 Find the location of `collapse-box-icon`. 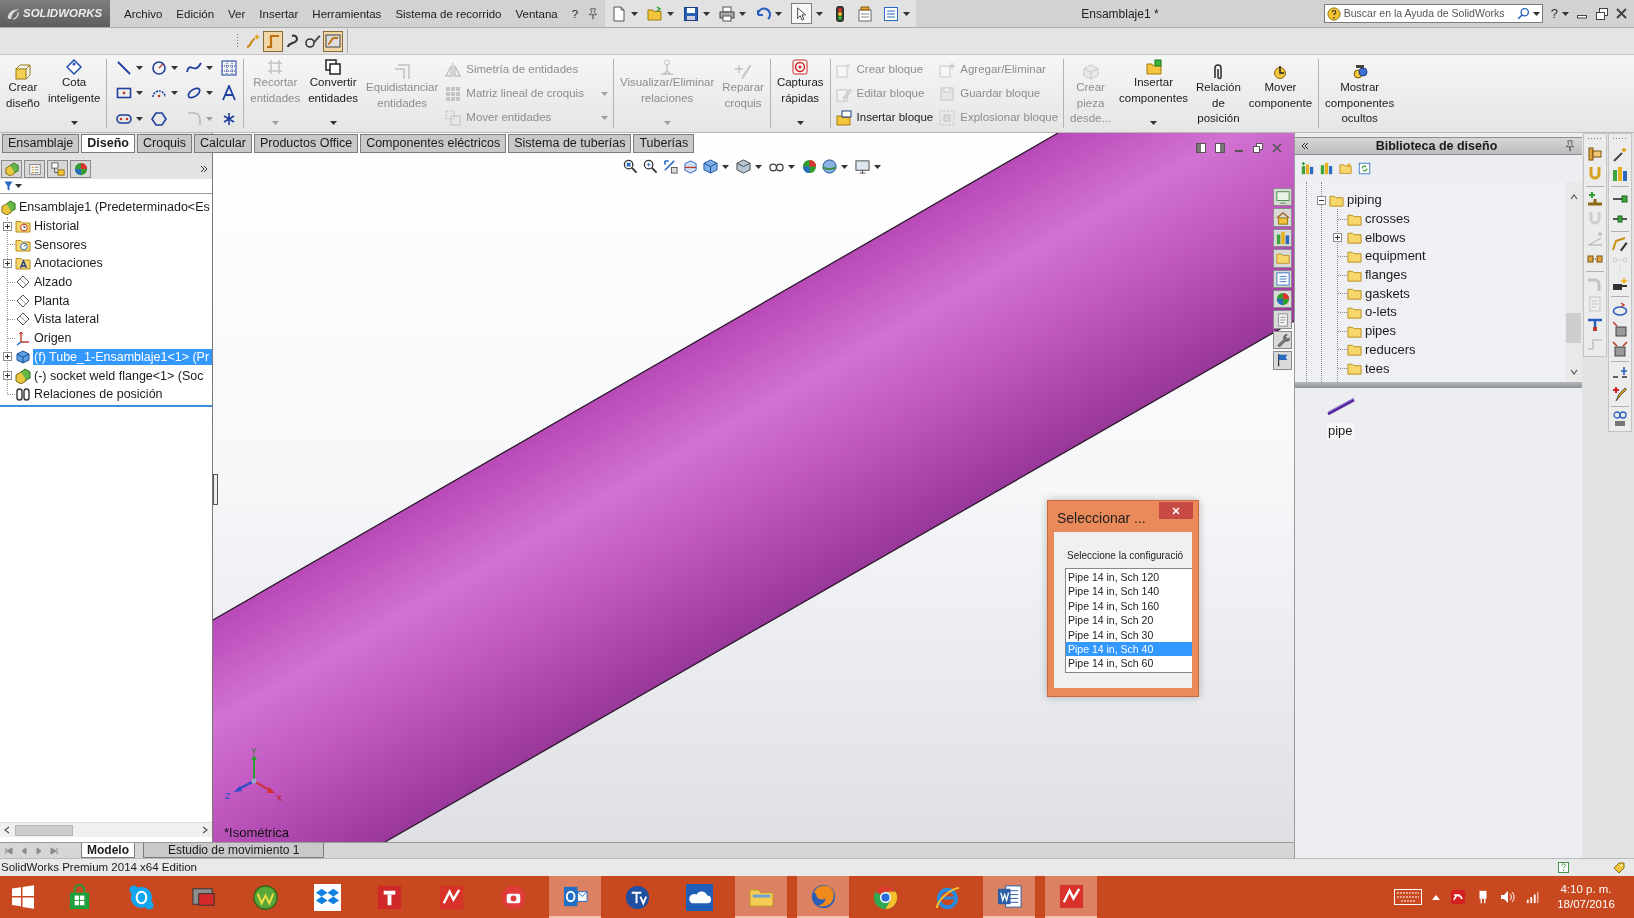

collapse-box-icon is located at coordinates (1321, 200).